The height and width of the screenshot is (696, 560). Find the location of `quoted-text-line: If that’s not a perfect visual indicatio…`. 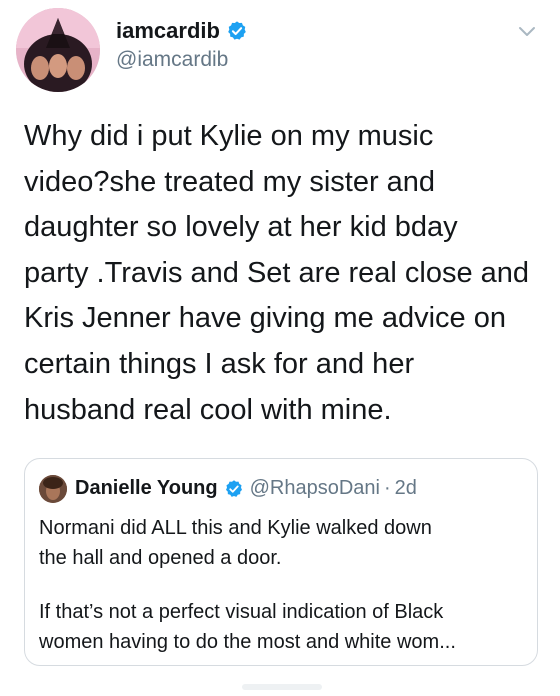

quoted-text-line: If that’s not a perfect visual indicatio… is located at coordinates (241, 612).